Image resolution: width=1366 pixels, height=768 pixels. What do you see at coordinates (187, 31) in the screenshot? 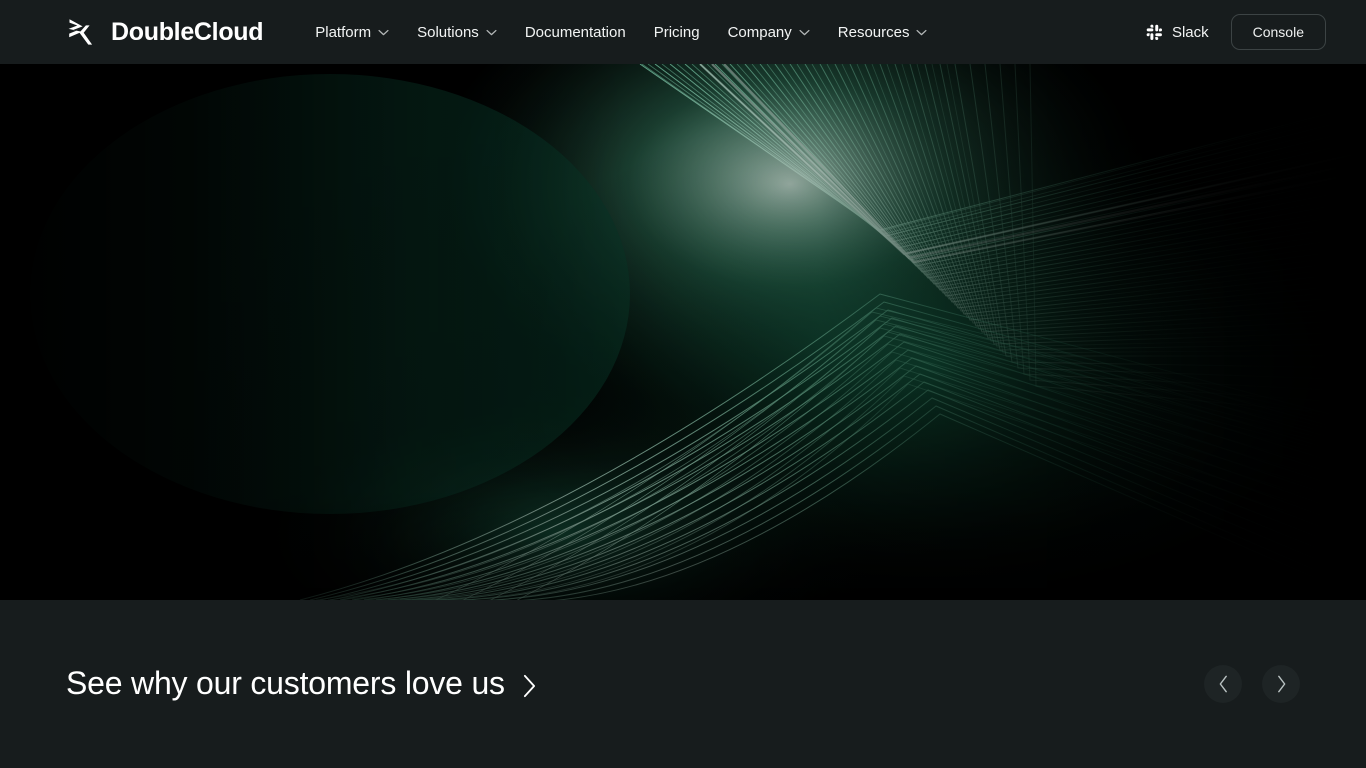
I see `brand-name: DoubleCloud` at bounding box center [187, 31].